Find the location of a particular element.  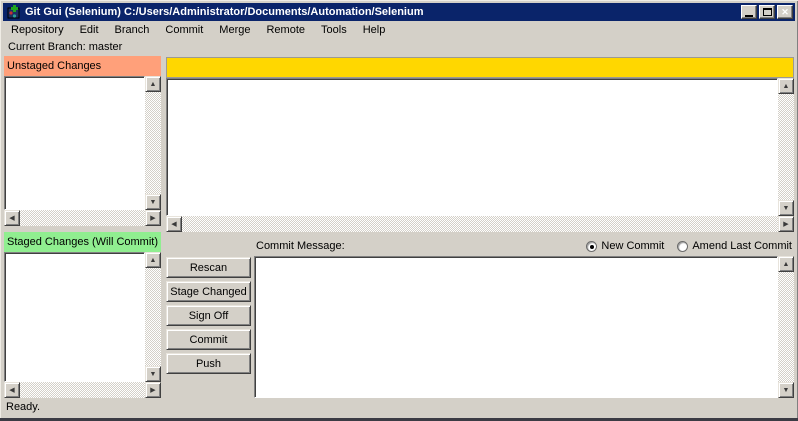

menu-item-repository: Repository is located at coordinates (37, 30).